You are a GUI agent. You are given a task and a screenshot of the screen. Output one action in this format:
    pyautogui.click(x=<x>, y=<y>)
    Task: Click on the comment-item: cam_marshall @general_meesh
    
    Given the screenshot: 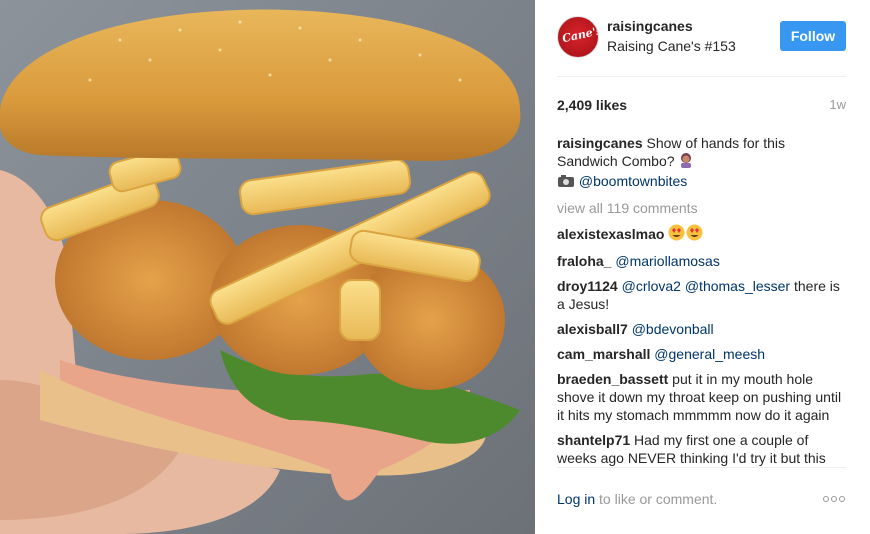 What is the action you would take?
    pyautogui.click(x=701, y=354)
    